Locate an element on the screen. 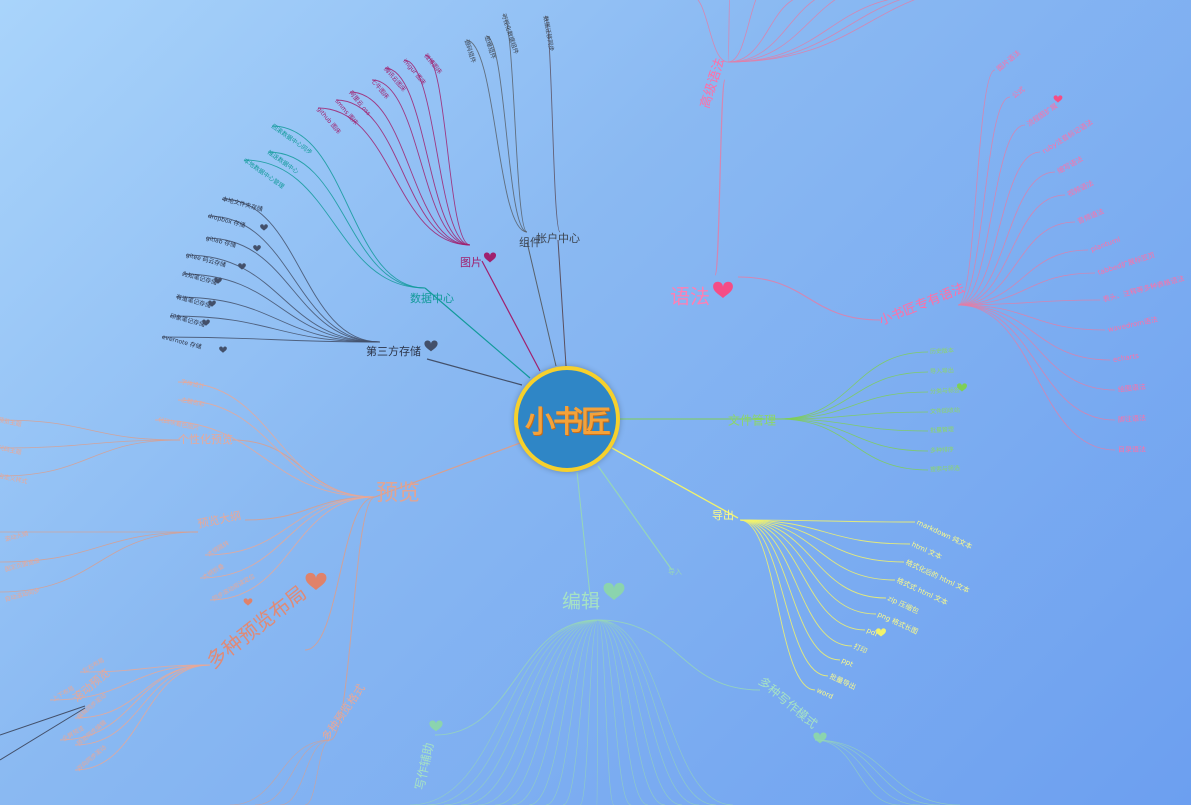  node-image: 图片 is located at coordinates (471, 262).